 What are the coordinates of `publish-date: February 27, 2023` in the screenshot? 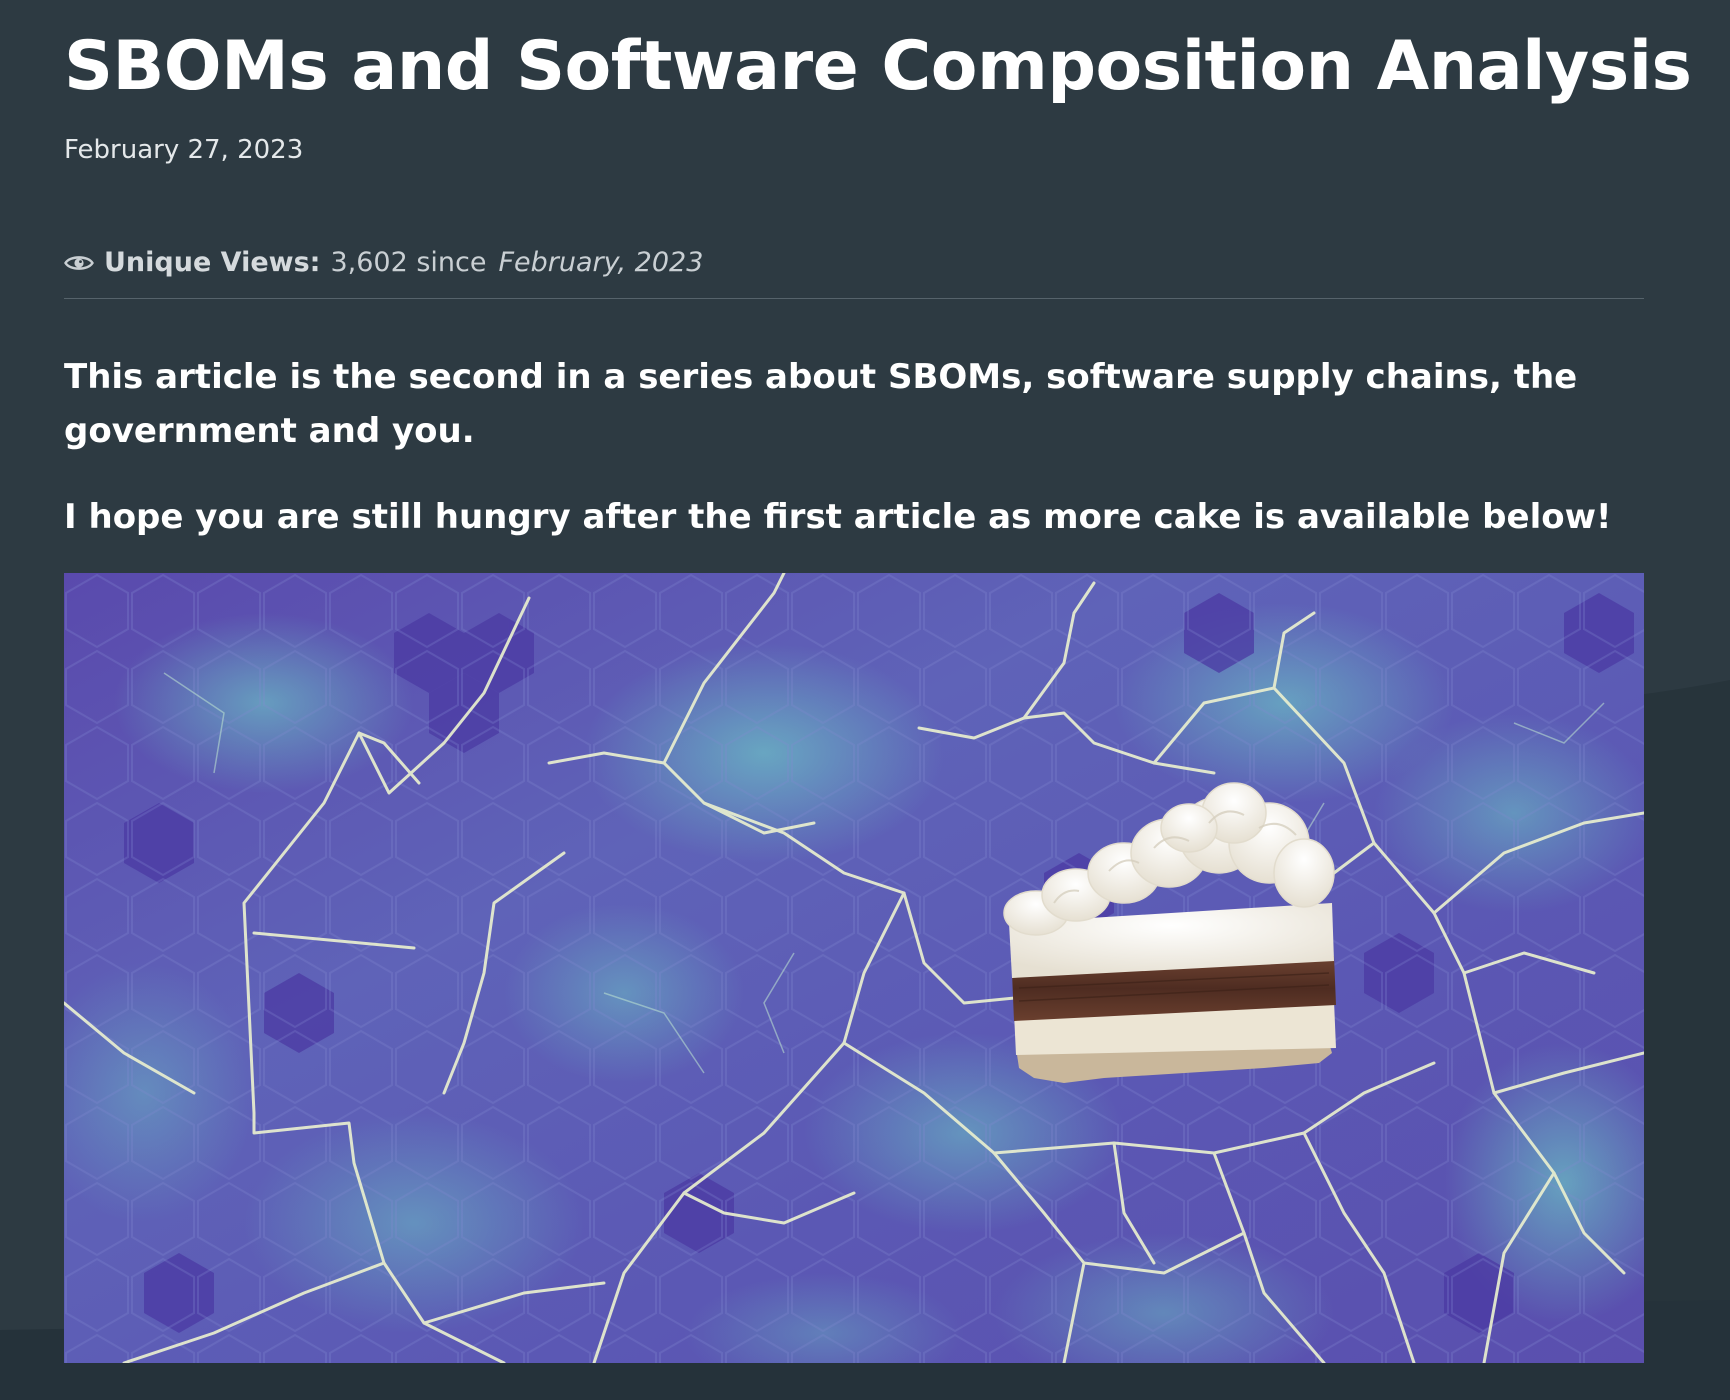 It's located at (184, 150).